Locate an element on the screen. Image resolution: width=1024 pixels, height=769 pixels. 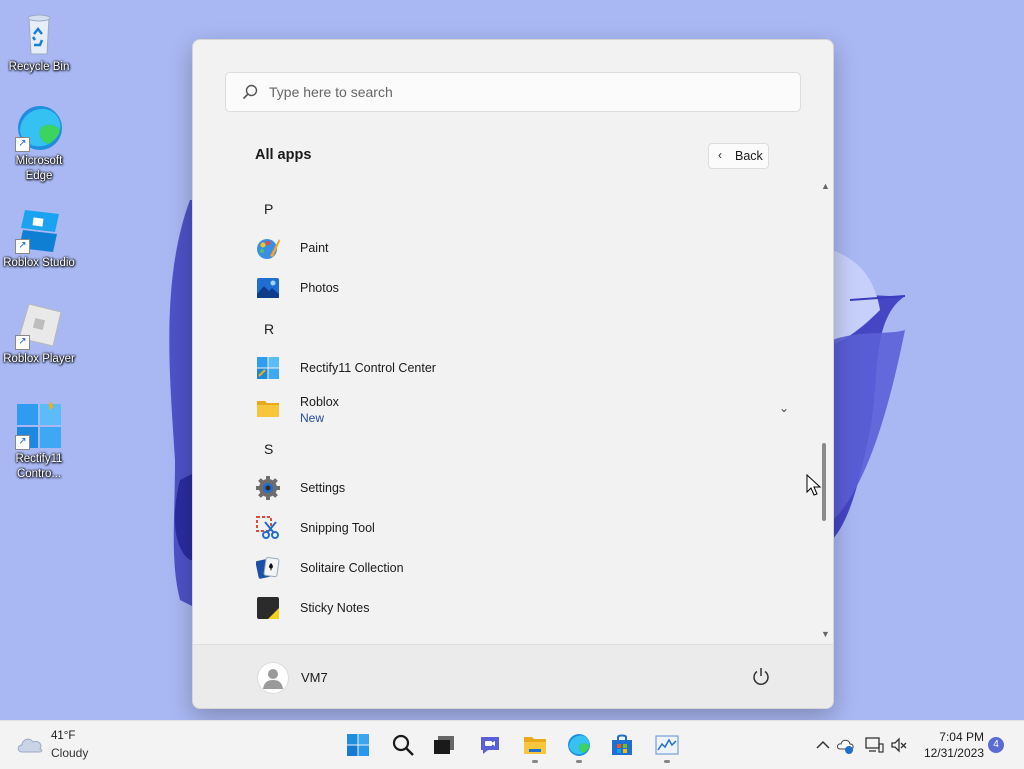
volume-tray-button is located at coordinates (899, 745).